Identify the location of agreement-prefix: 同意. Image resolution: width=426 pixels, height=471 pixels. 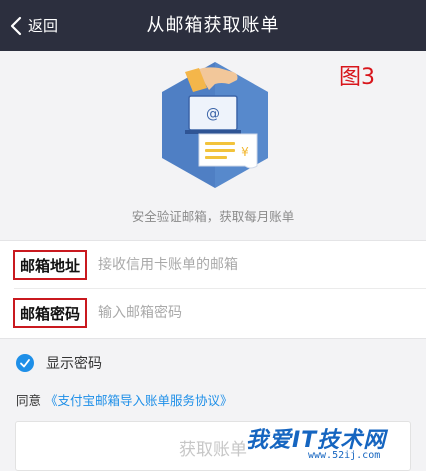
(29, 400).